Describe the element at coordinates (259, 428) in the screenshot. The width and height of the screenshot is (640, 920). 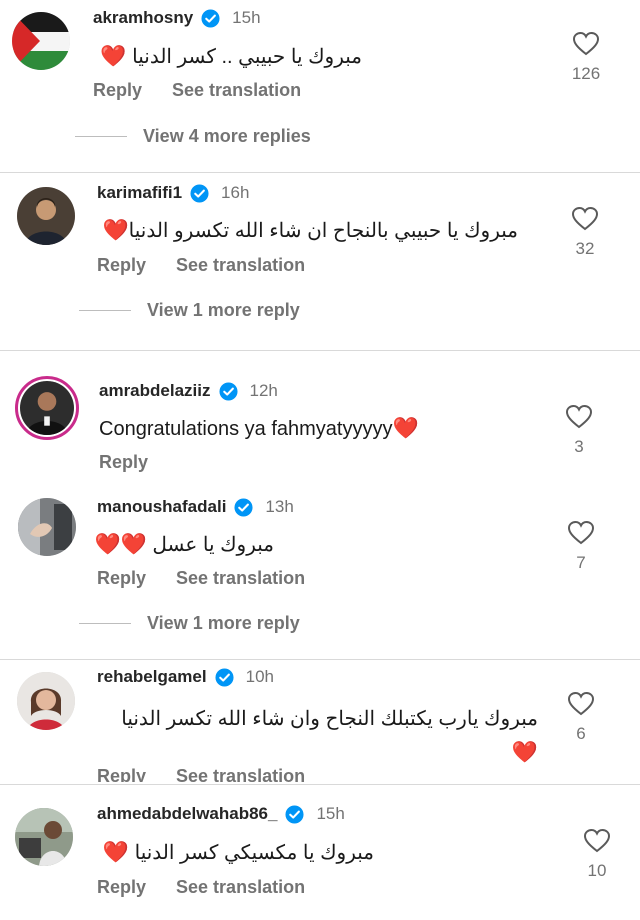
I see `comment-text: Congratulations ya fahmyatyyyyy❤️` at that location.